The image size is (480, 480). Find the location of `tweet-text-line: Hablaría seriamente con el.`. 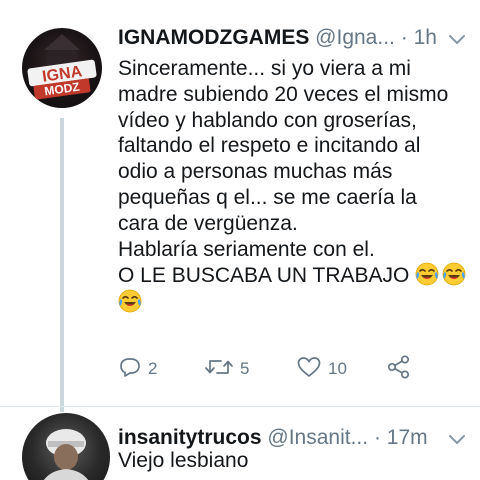

tweet-text-line: Hablaría seriamente con el. is located at coordinates (246, 249).